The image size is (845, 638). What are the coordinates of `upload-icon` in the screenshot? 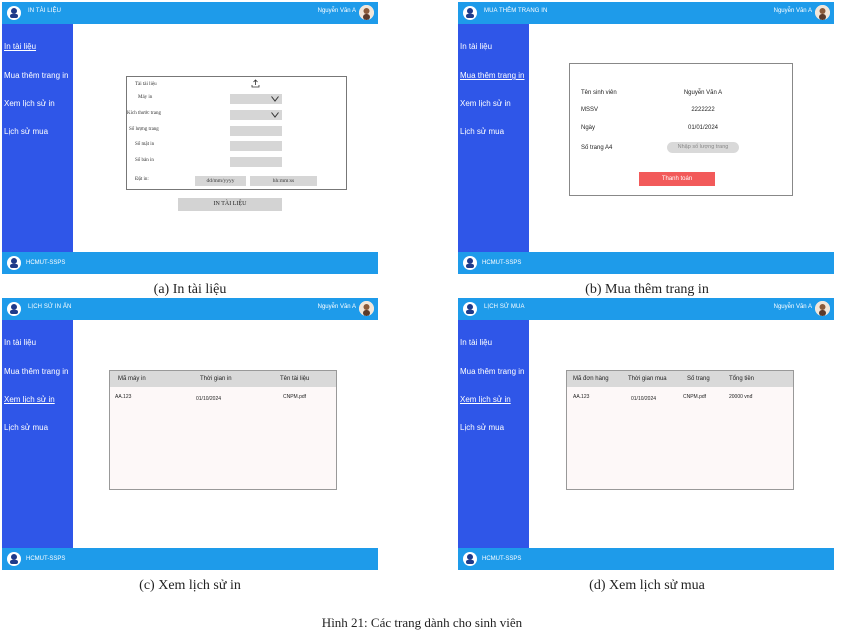 It's located at (255, 83).